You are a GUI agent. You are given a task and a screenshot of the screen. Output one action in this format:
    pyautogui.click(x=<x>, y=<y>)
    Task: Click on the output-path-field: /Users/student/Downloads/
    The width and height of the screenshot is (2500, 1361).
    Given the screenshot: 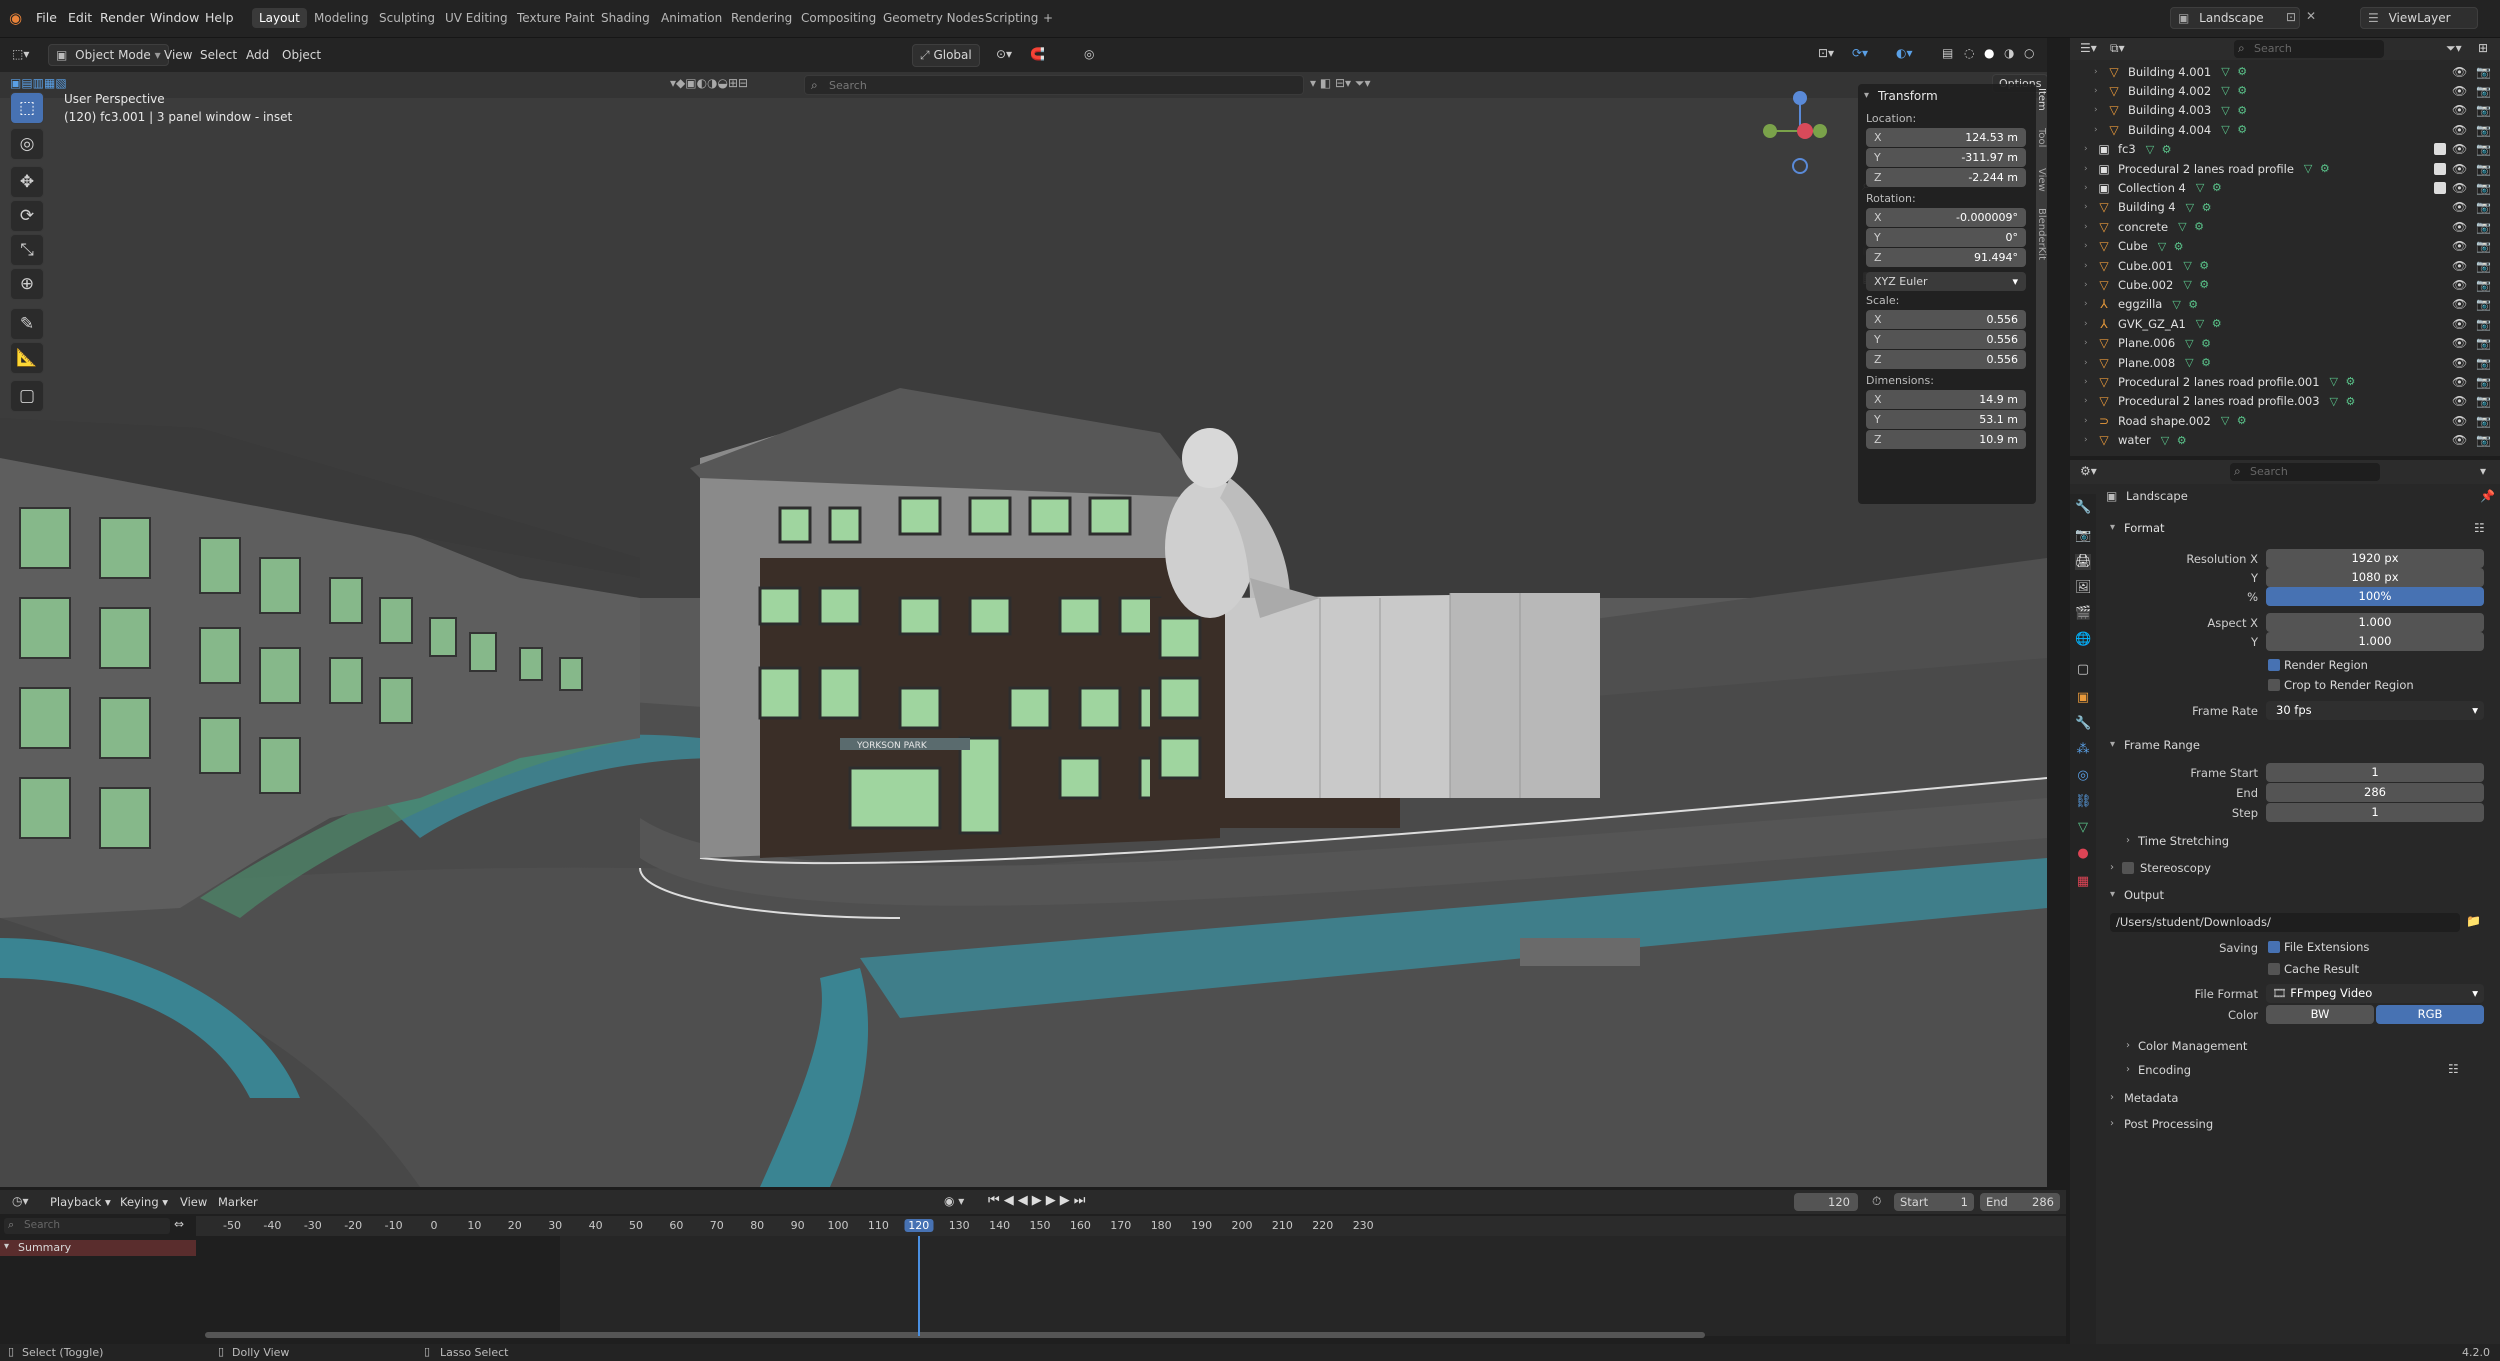 What is the action you would take?
    pyautogui.click(x=2285, y=922)
    